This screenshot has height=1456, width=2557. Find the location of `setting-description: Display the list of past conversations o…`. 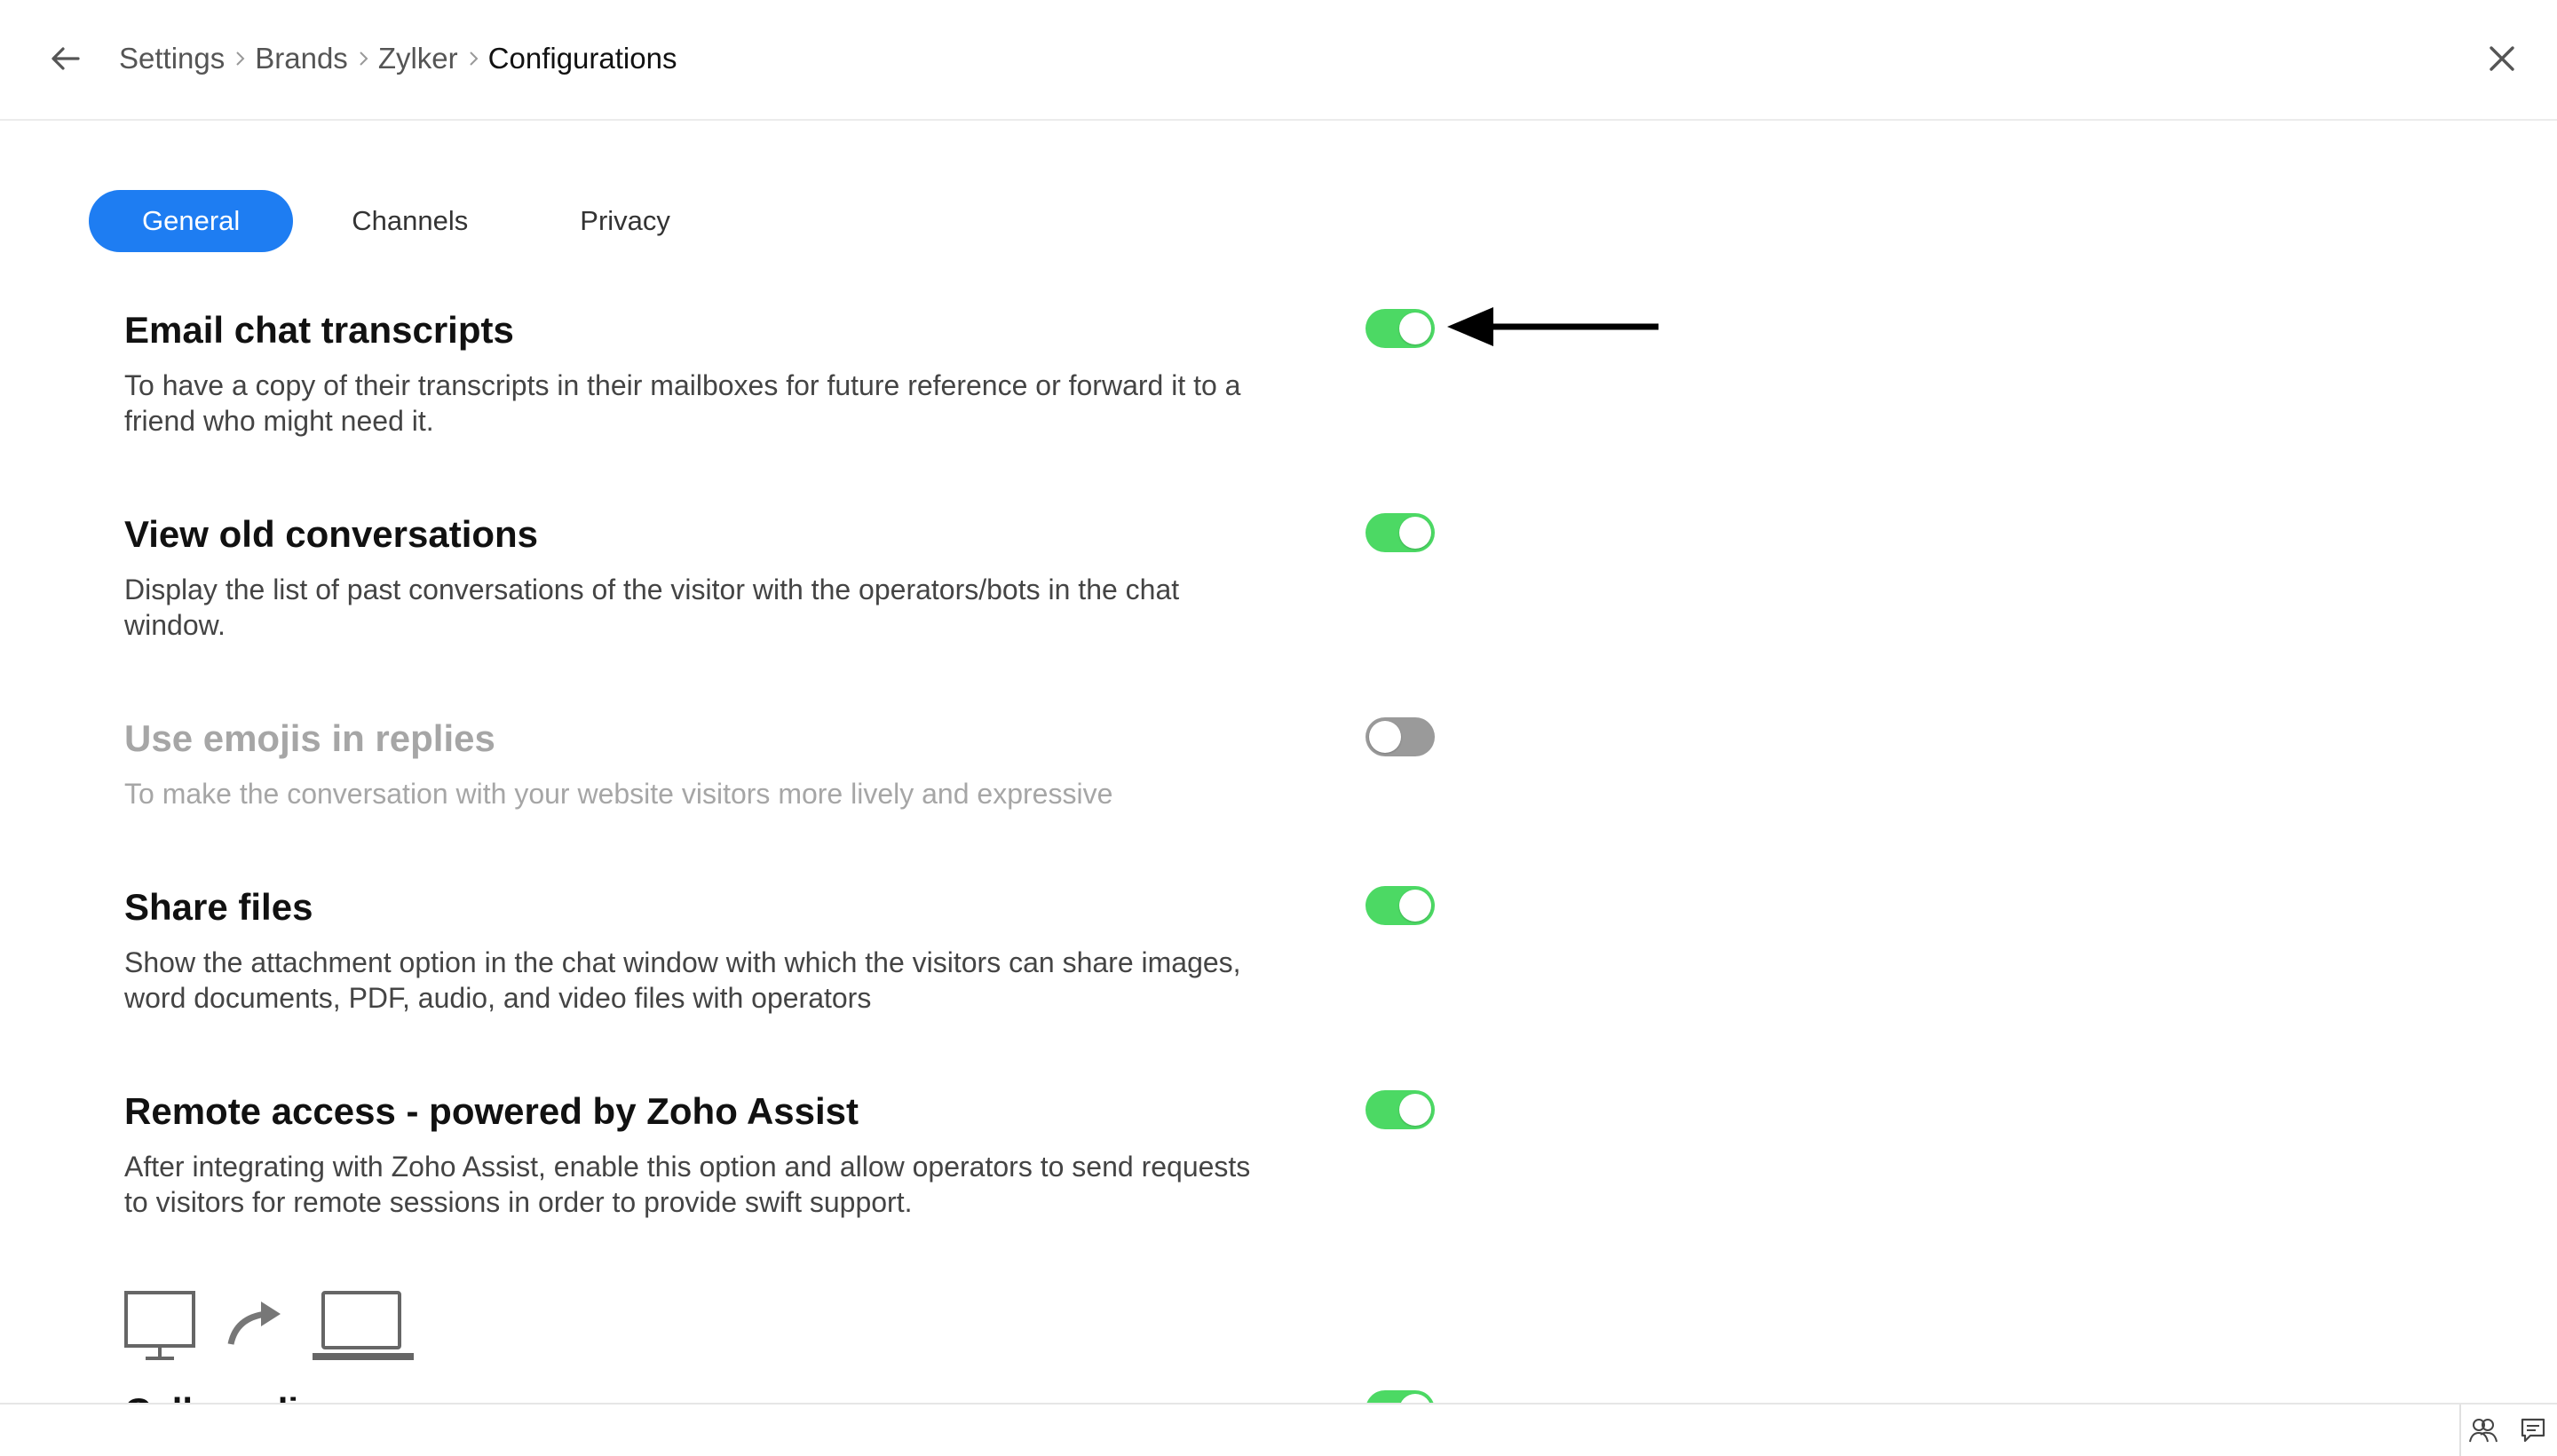

setting-description: Display the list of past conversations o… is located at coordinates (652, 607).